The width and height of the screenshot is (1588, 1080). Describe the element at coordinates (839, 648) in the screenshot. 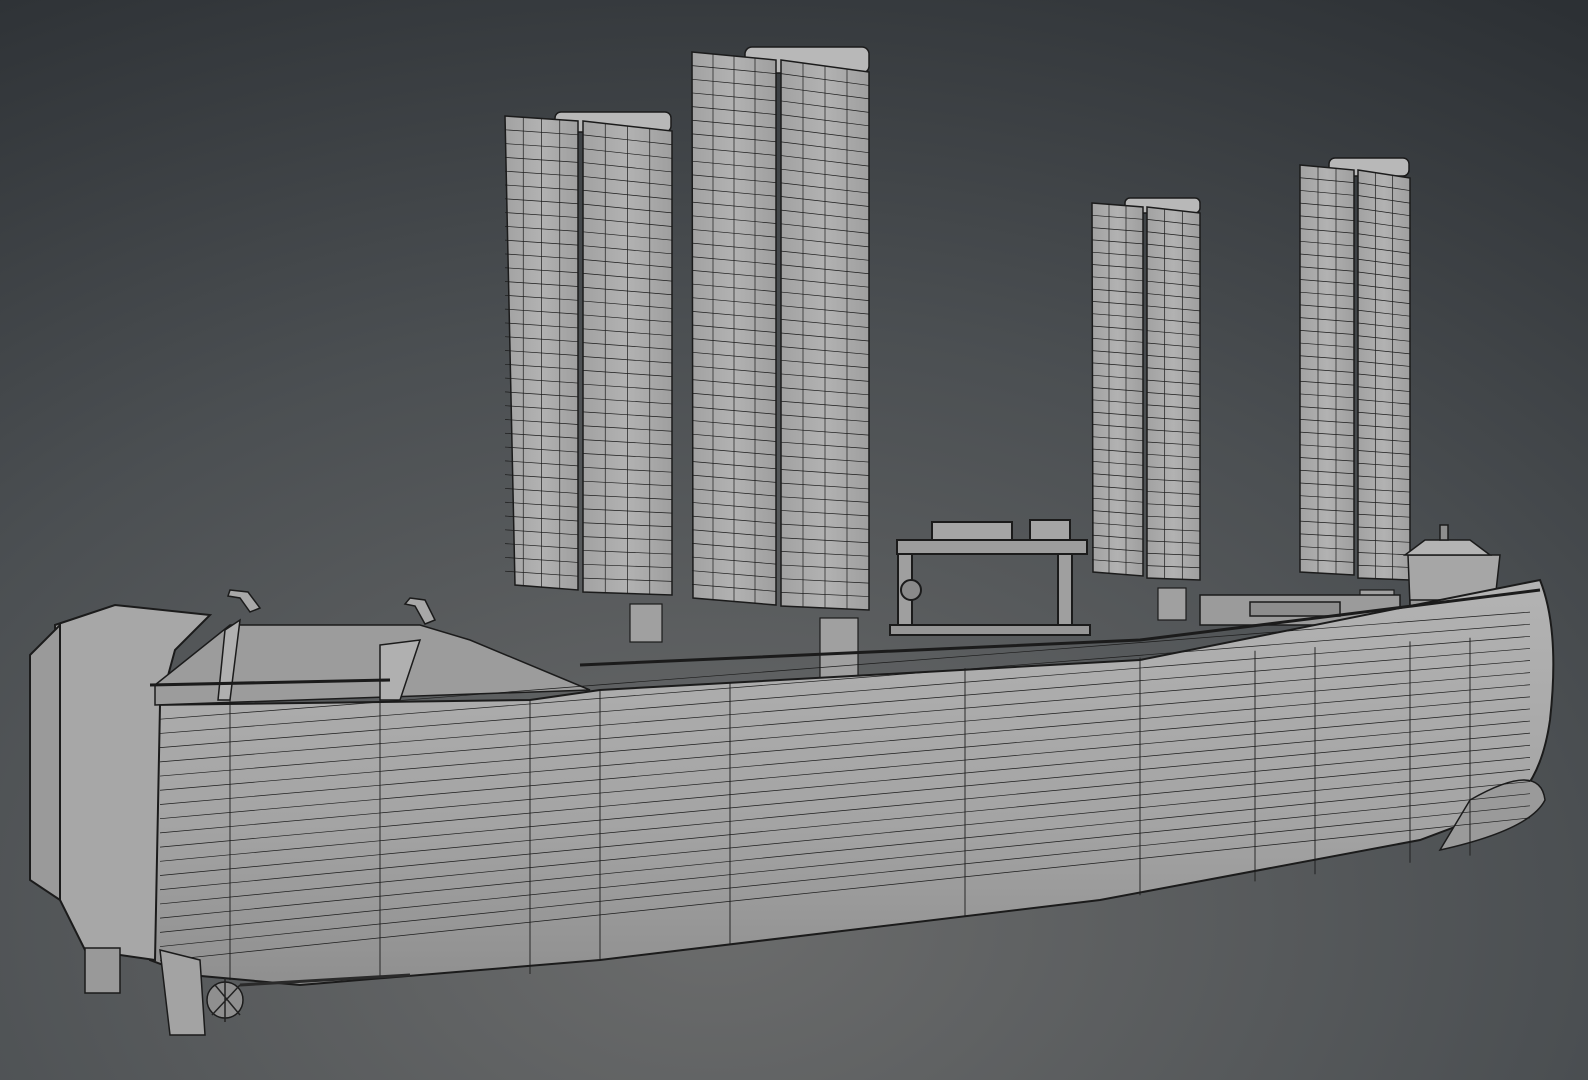

I see `sail-2-base` at that location.